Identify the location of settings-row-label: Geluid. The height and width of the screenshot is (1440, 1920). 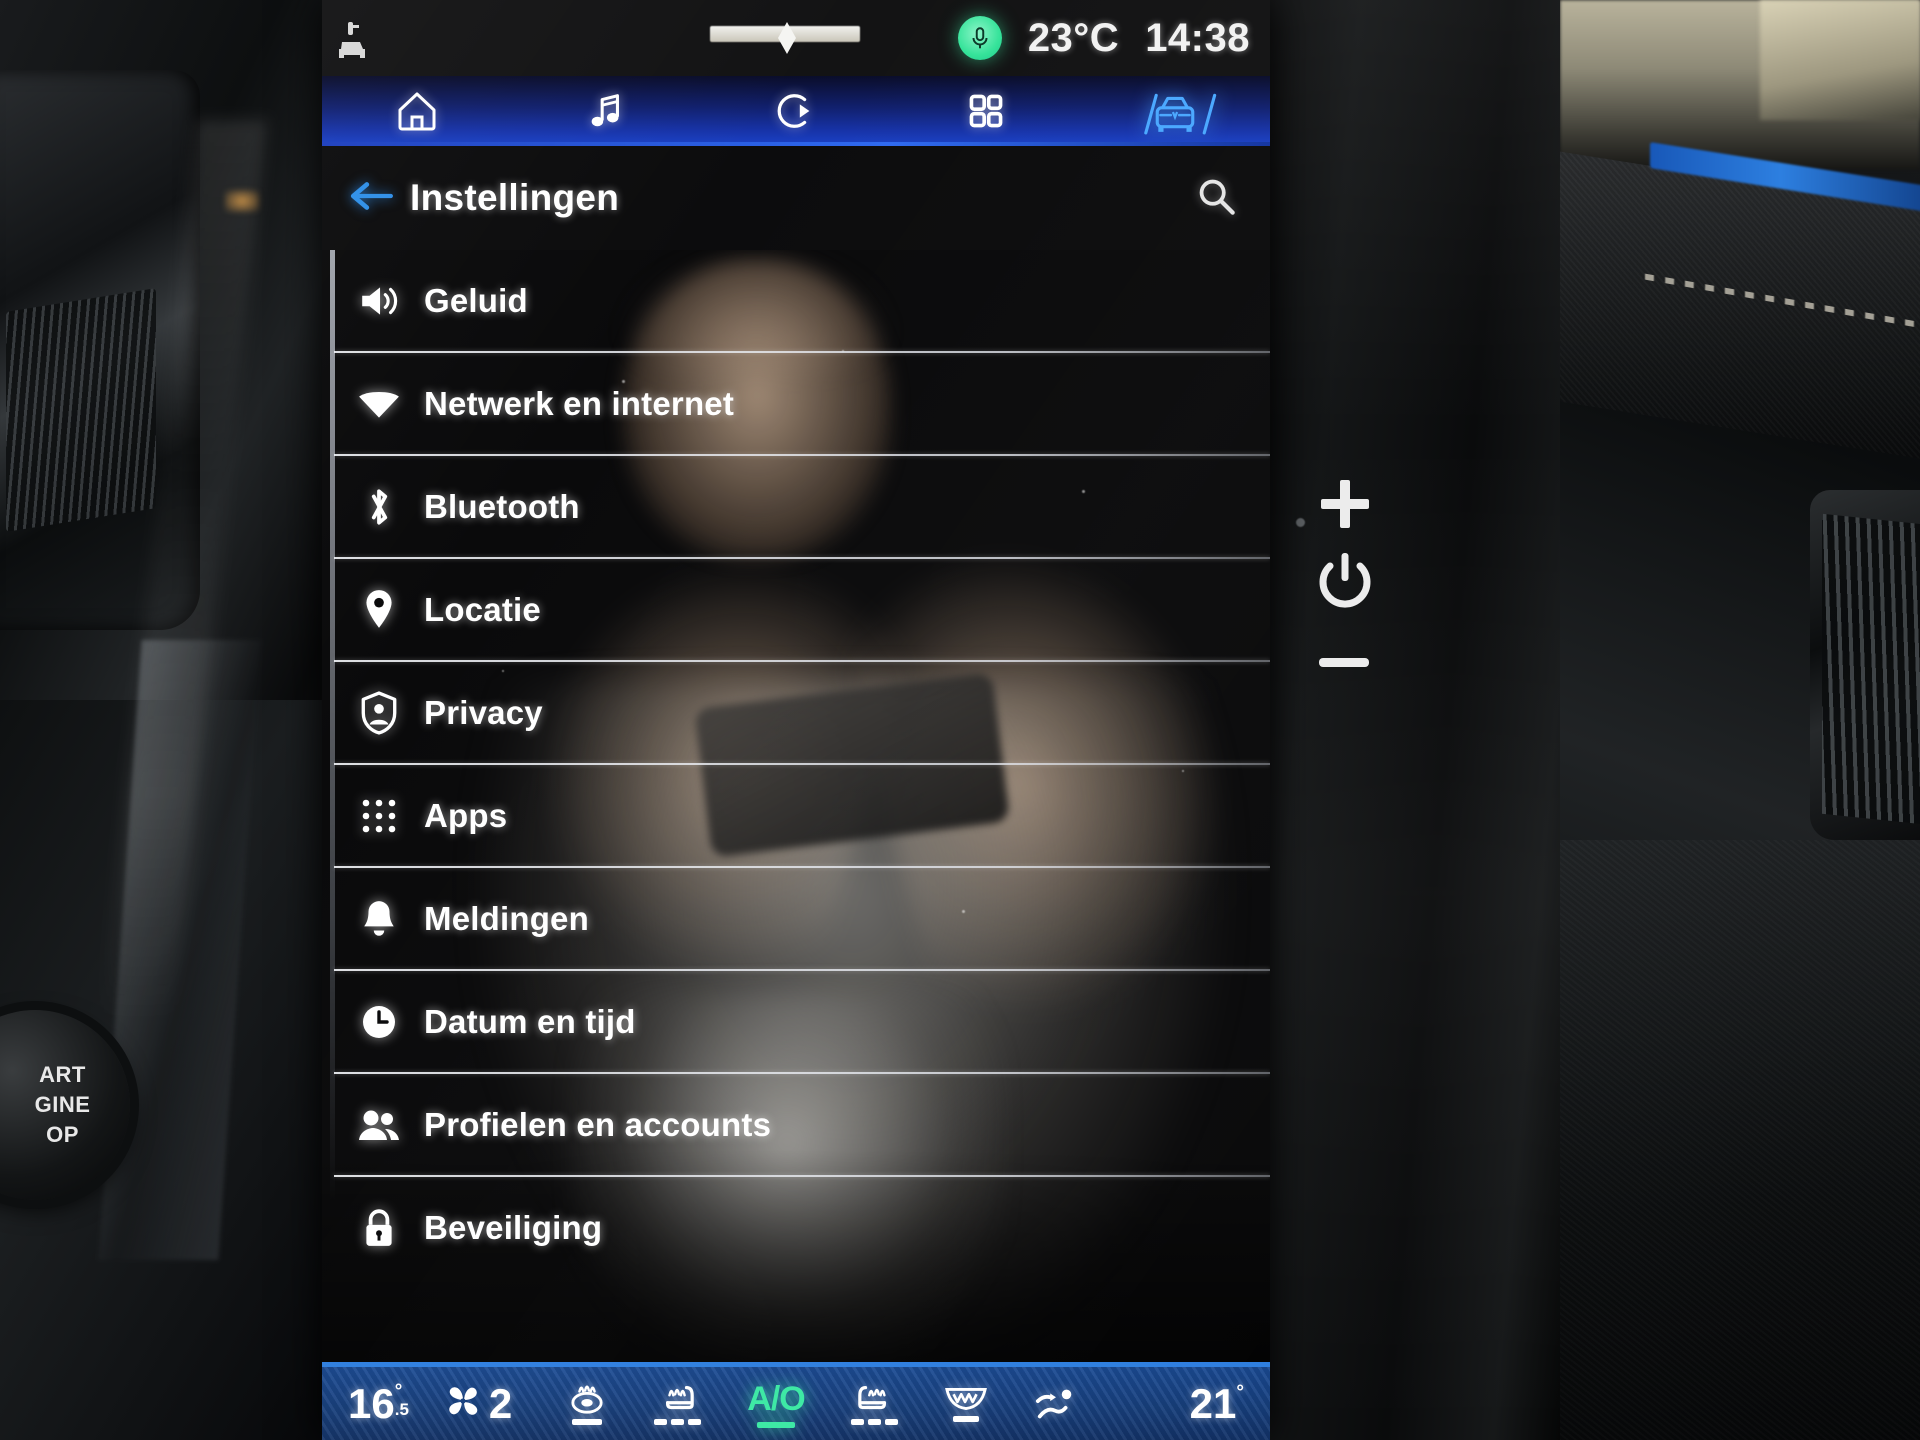
(476, 300).